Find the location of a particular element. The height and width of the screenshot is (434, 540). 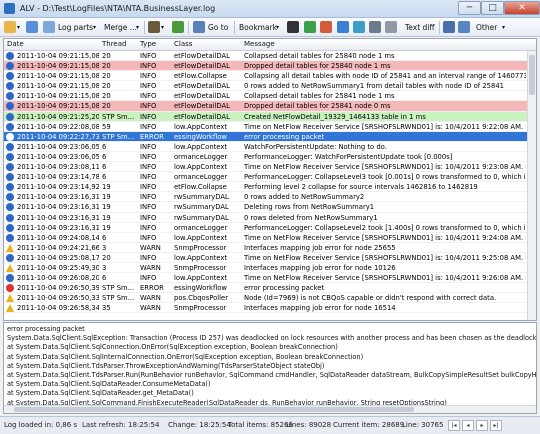

page-last-button: ▸| is located at coordinates (496, 425).